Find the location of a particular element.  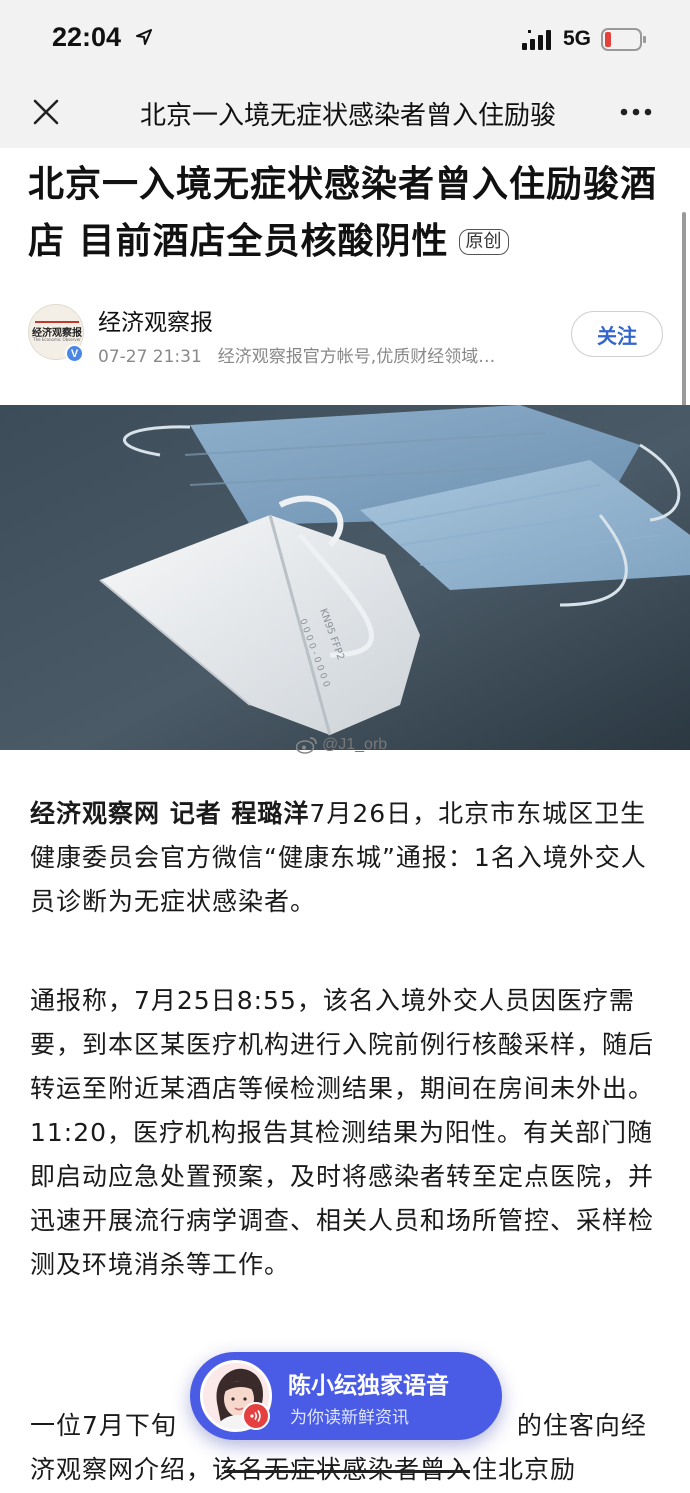

image-watermark: @J1_orb is located at coordinates (341, 745).